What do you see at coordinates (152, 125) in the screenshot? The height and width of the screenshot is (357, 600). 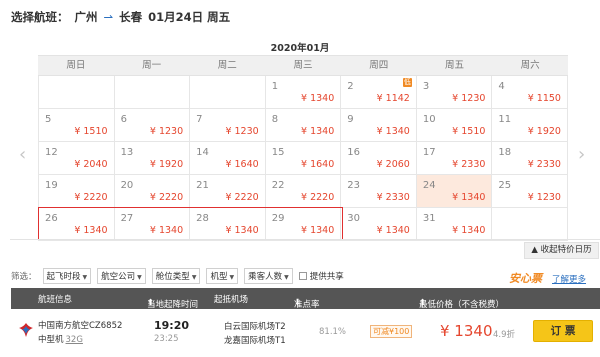 I see `calendar-day-cell: 6 ¥ 1230` at bounding box center [152, 125].